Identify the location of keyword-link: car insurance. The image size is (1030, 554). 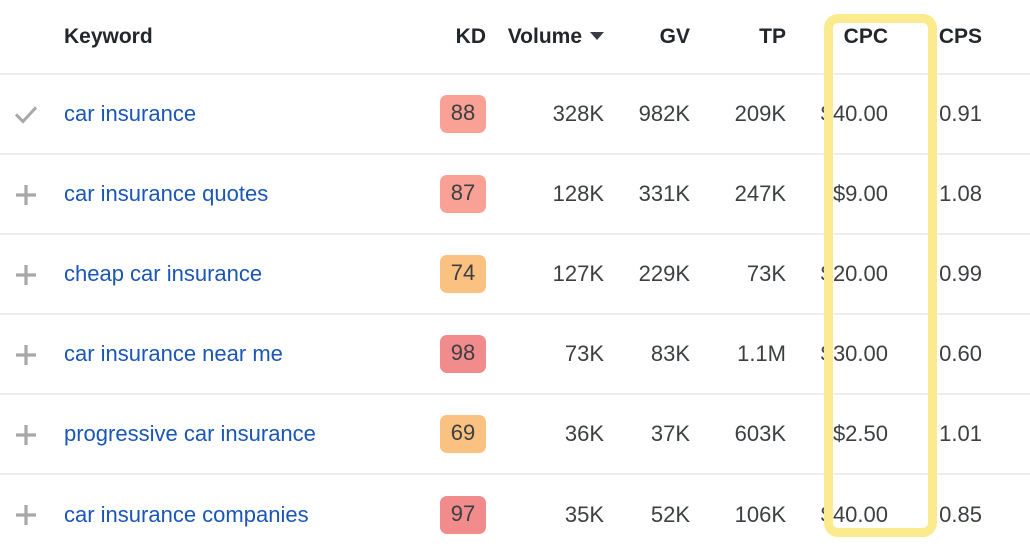
(130, 113).